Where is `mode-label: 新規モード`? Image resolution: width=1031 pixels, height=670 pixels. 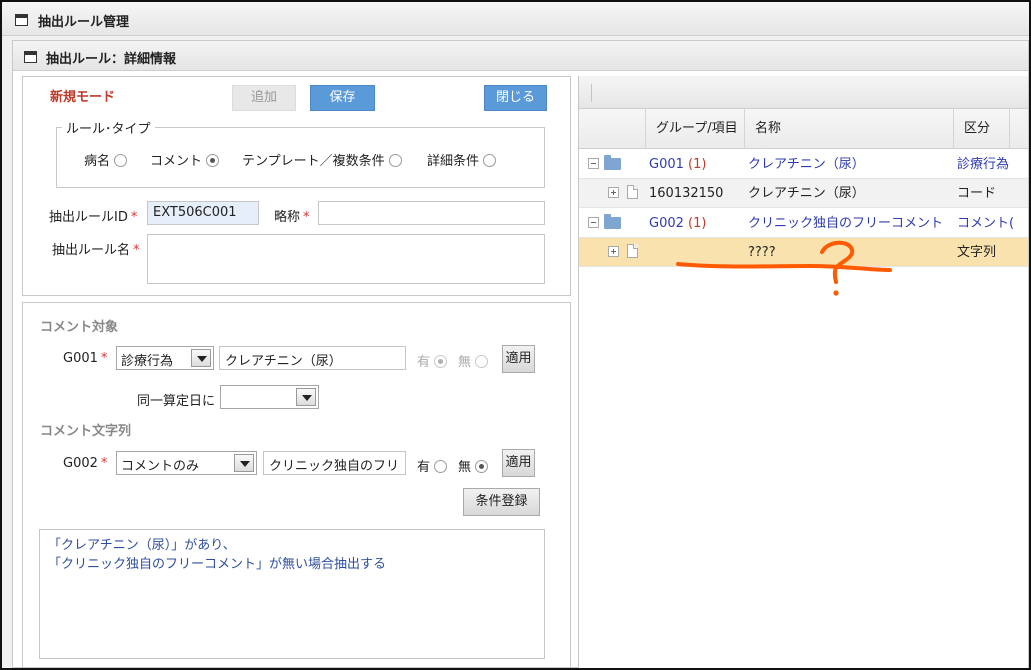 mode-label: 新規モード is located at coordinates (83, 97).